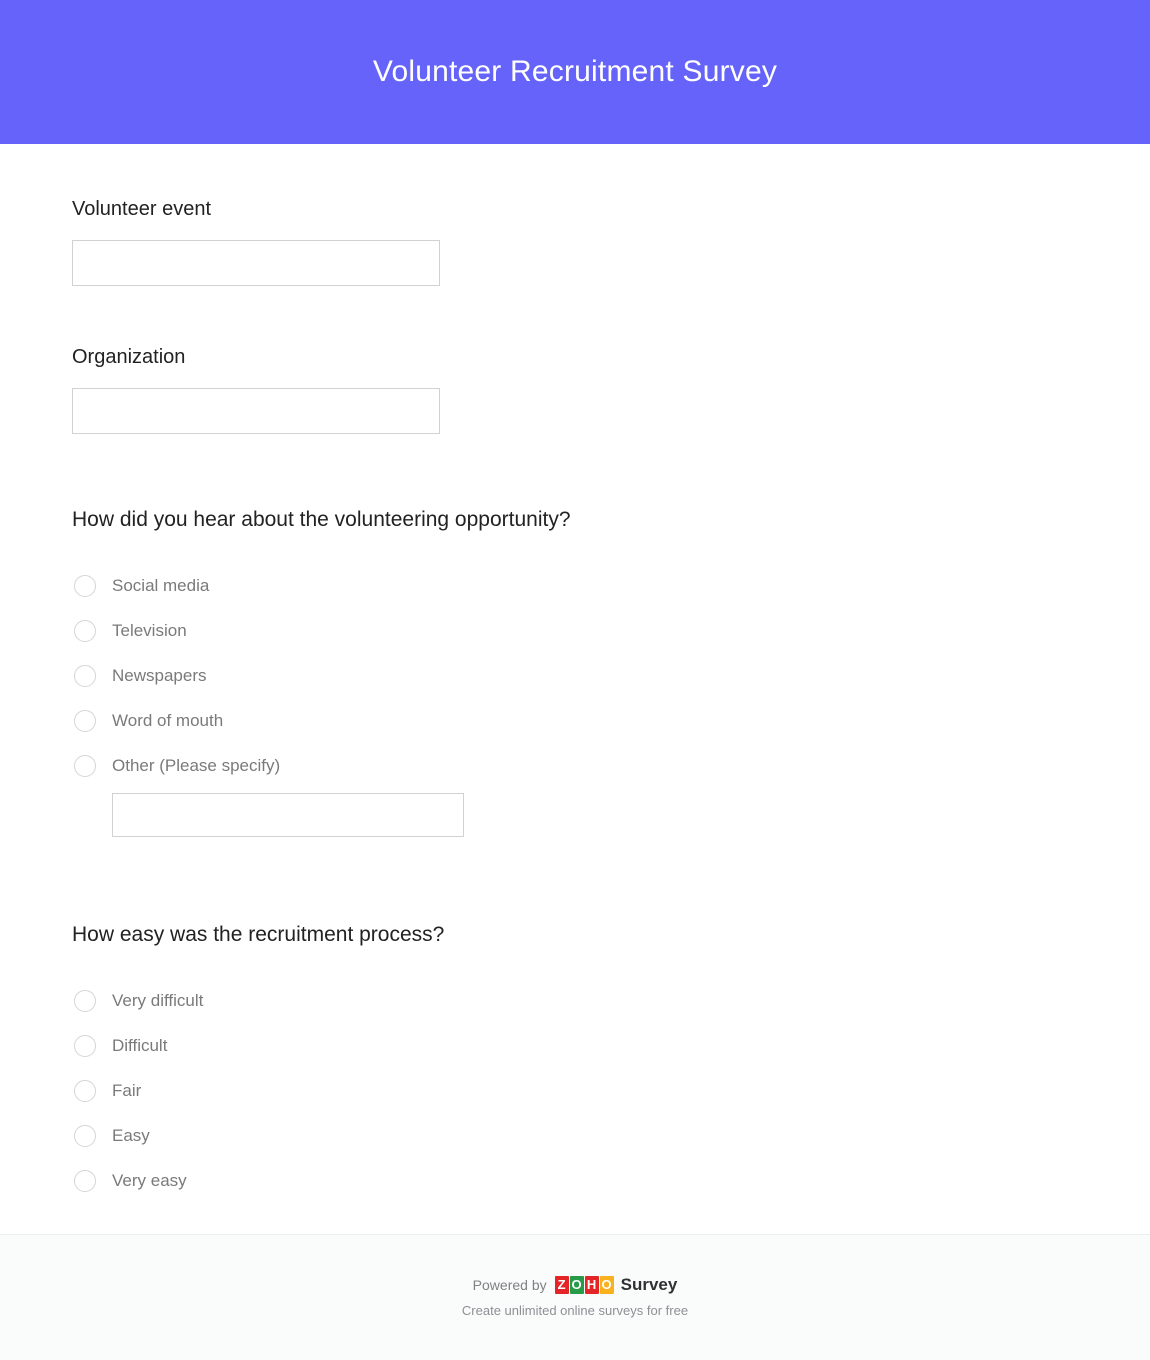 The image size is (1150, 1360). What do you see at coordinates (127, 1091) in the screenshot?
I see `radio-option-label: Fair` at bounding box center [127, 1091].